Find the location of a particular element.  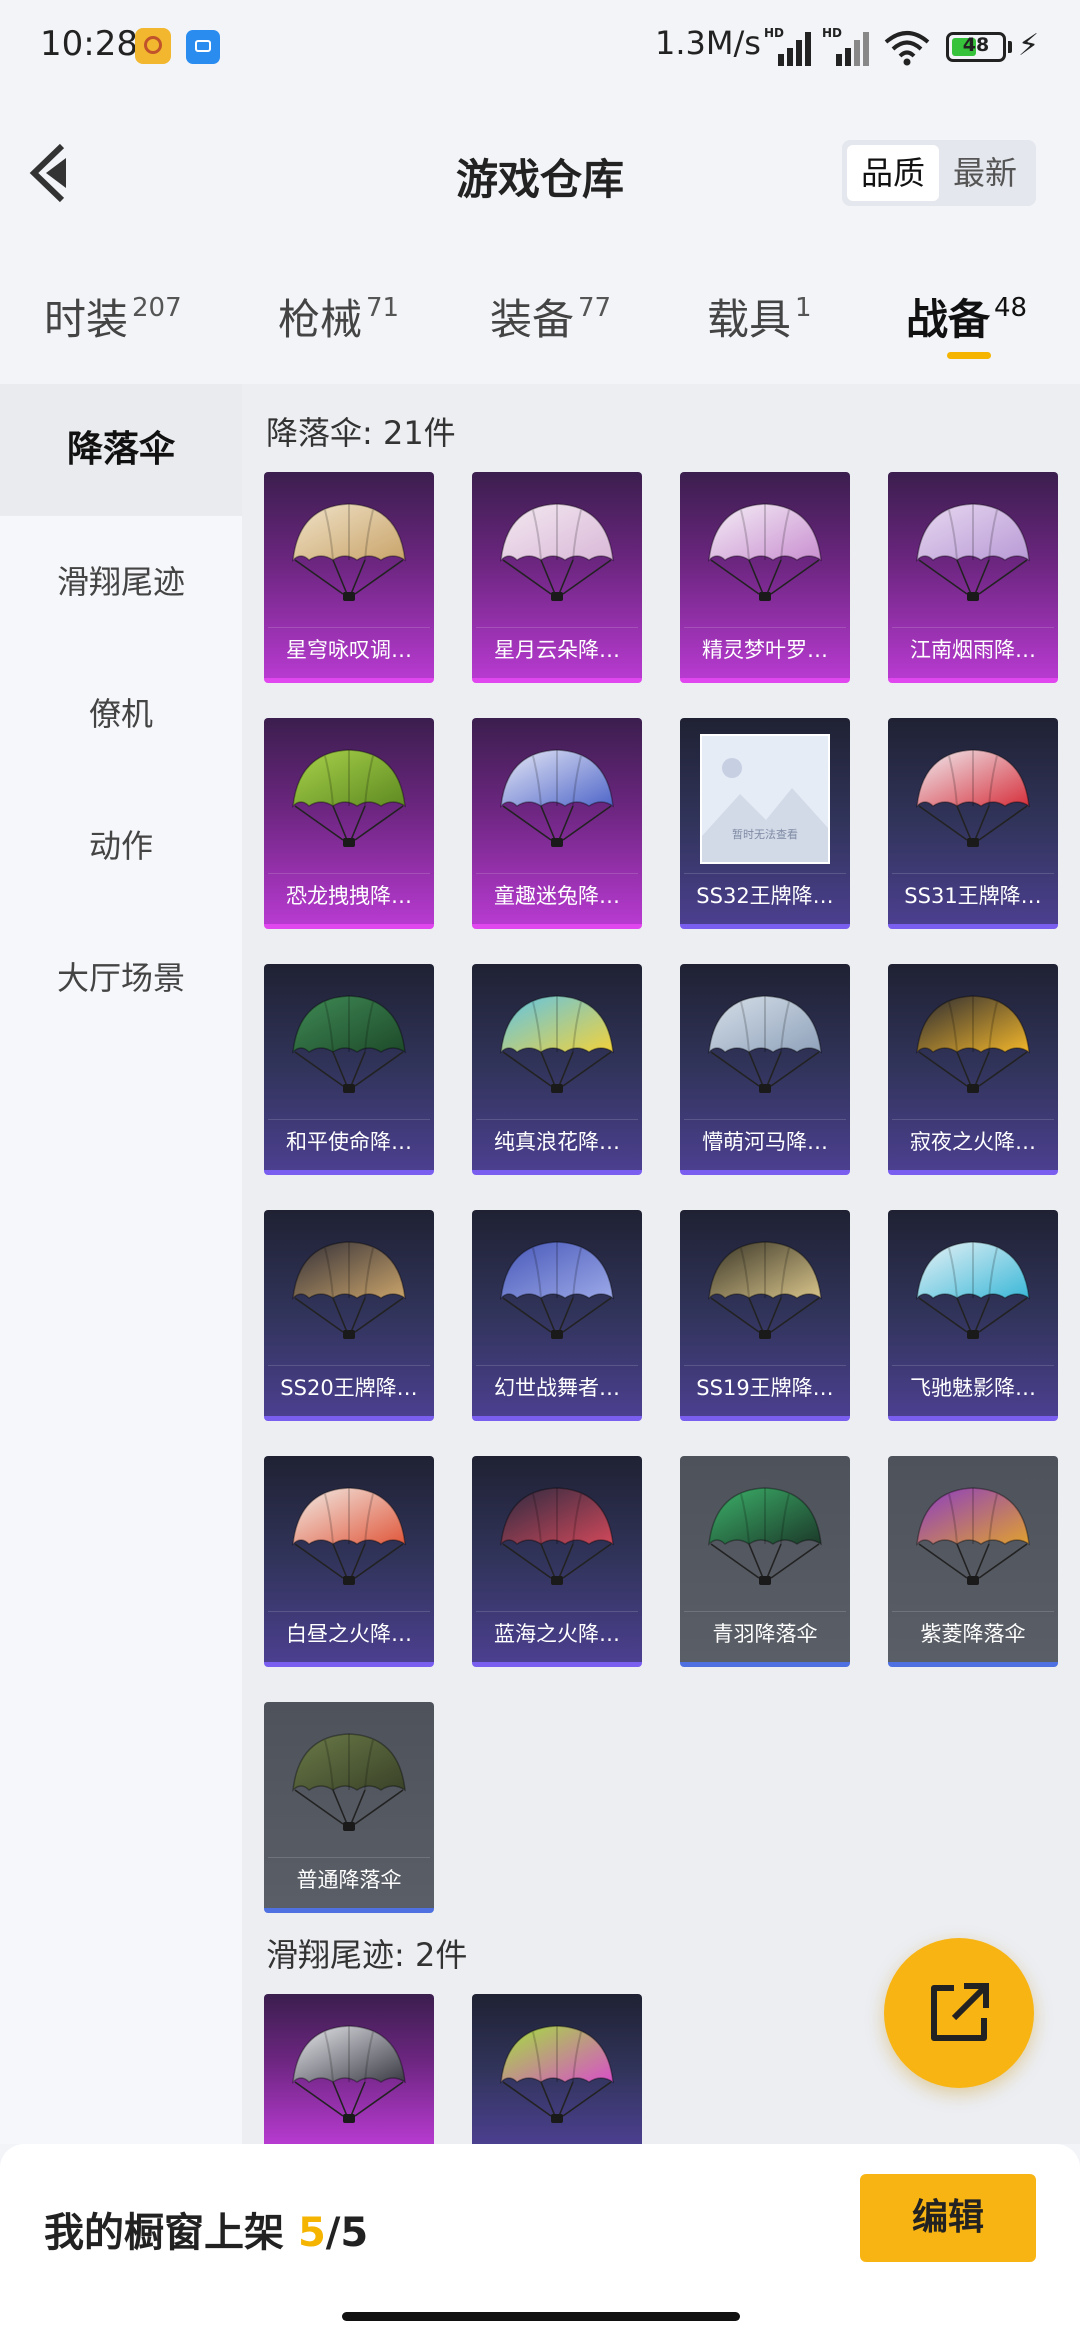

back-button is located at coordinates (52, 173).